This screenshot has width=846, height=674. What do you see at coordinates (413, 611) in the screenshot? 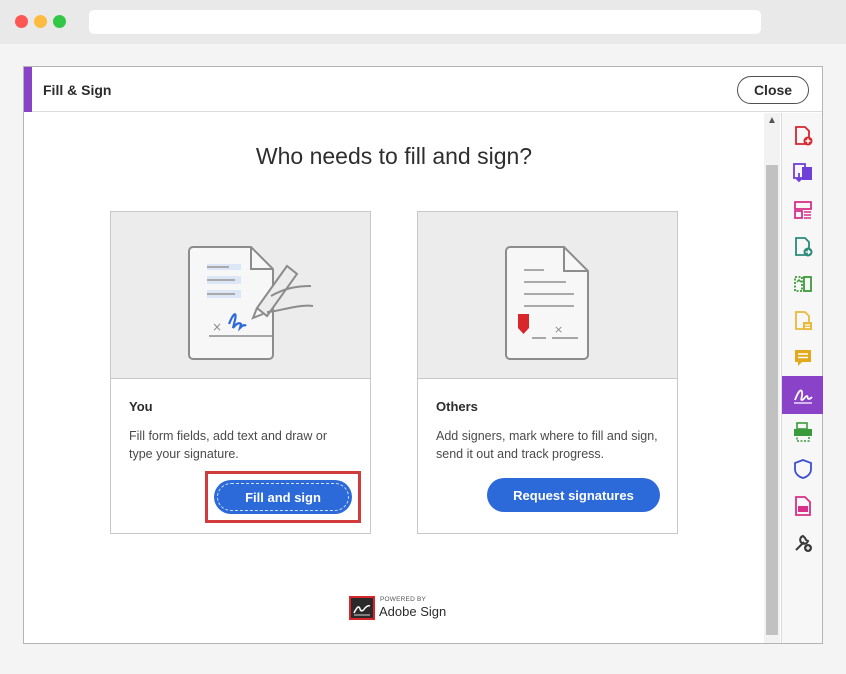
I see `adobe-sign-label: Adobe Sign` at bounding box center [413, 611].